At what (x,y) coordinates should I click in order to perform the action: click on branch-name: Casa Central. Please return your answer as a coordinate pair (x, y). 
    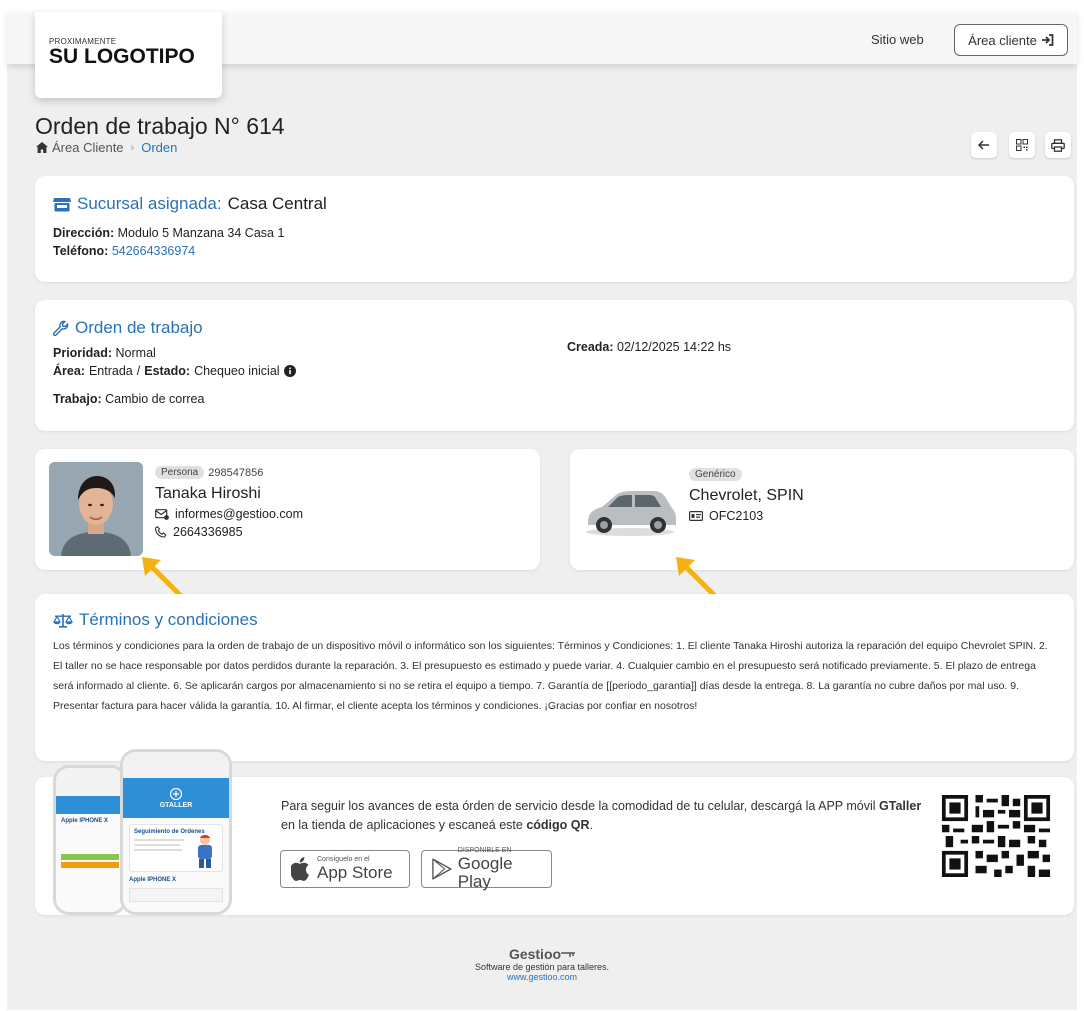
    Looking at the image, I should click on (277, 203).